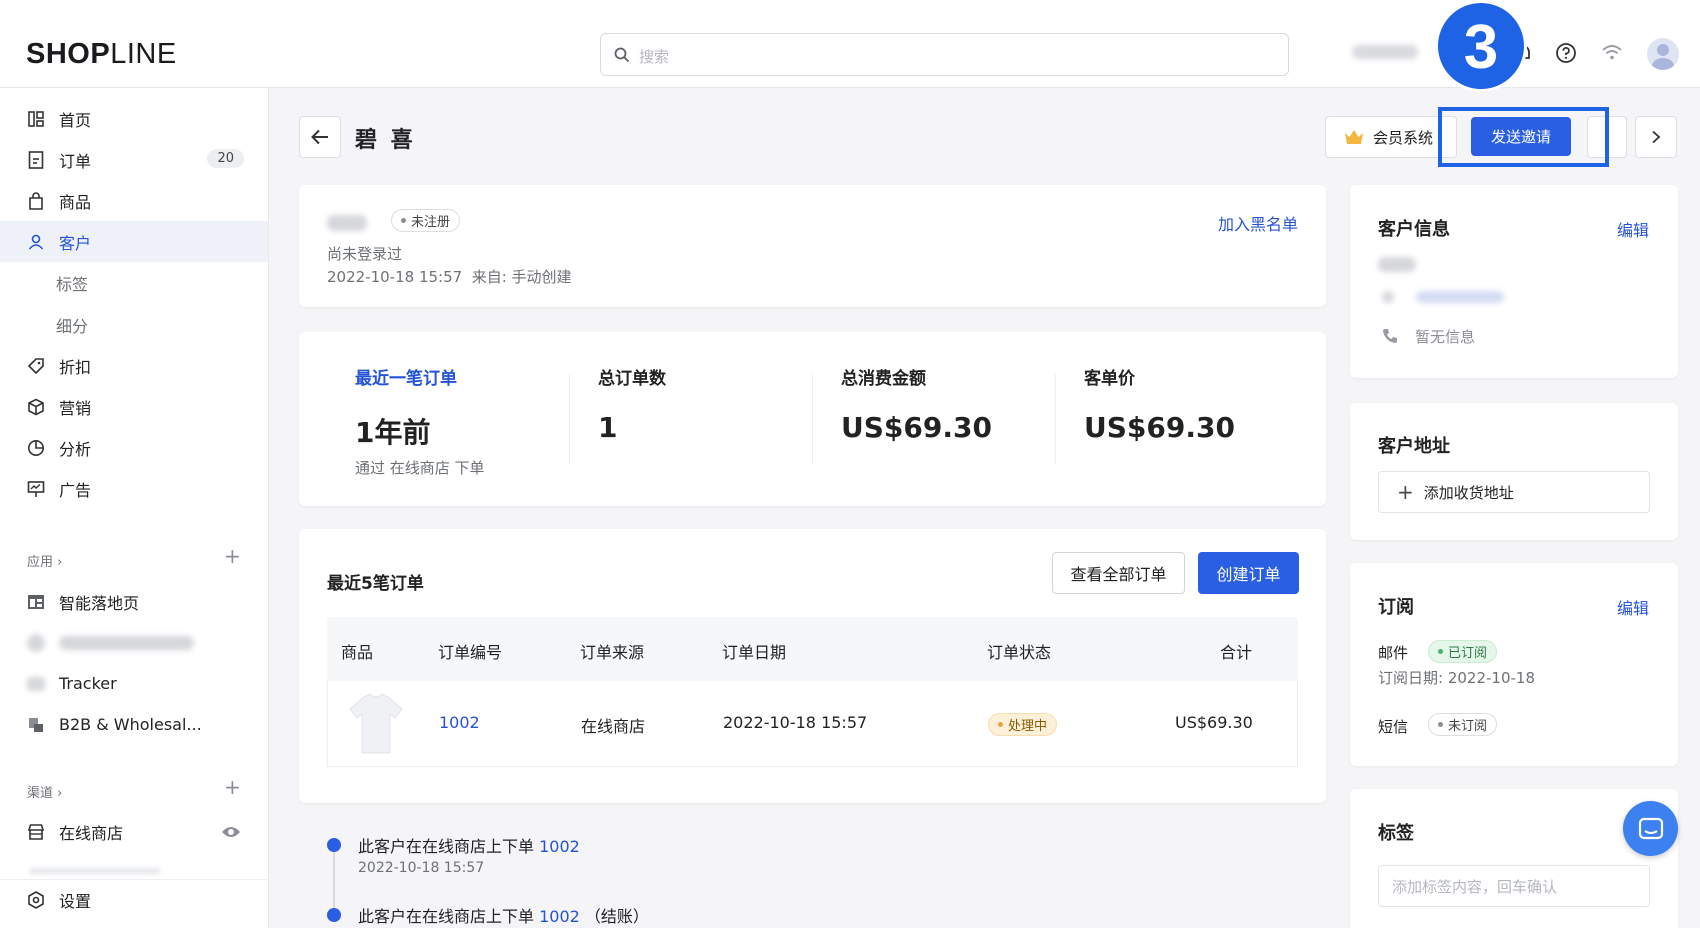 The width and height of the screenshot is (1700, 928). What do you see at coordinates (134, 683) in the screenshot?
I see `sidebar-app-tracker: Tracker` at bounding box center [134, 683].